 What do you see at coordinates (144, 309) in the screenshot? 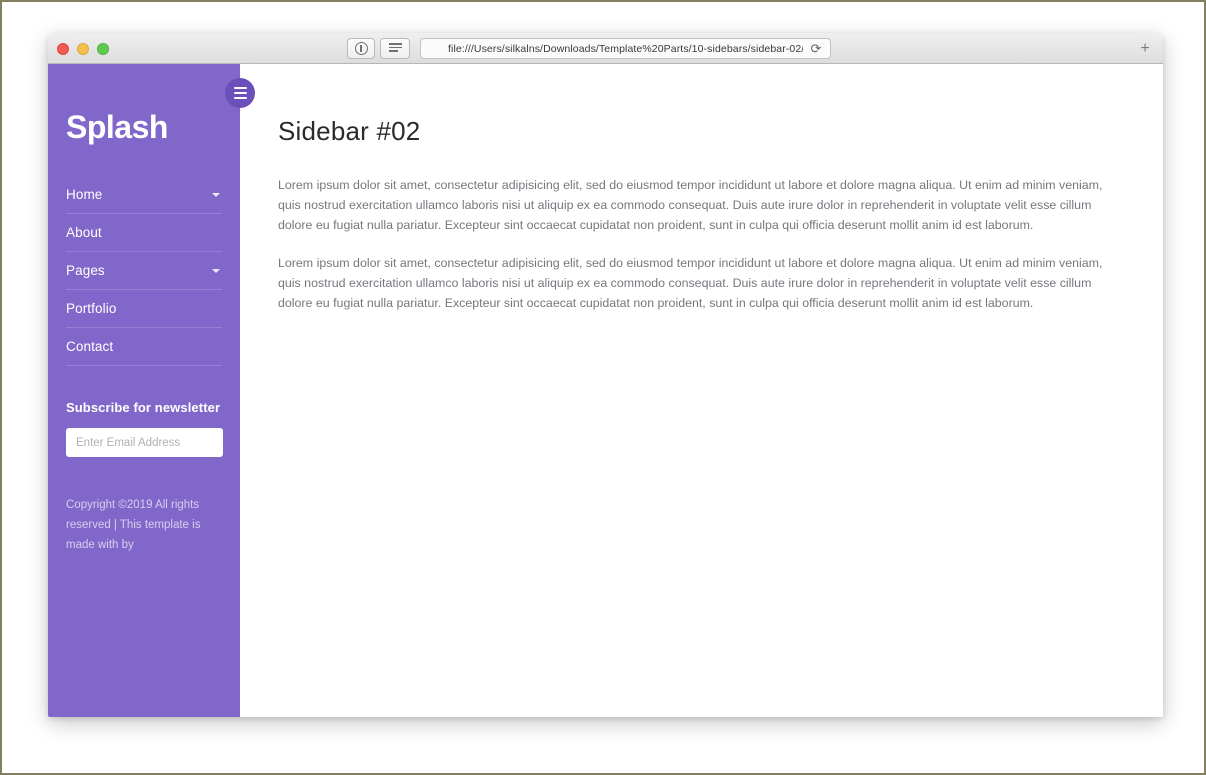
I see `sidebar-item-portfolio: Portfolio` at bounding box center [144, 309].